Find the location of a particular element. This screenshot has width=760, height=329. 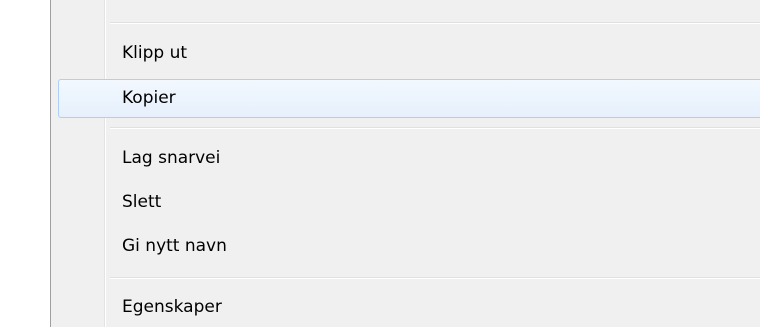

menu-item-label: Klipp ut is located at coordinates (155, 53).